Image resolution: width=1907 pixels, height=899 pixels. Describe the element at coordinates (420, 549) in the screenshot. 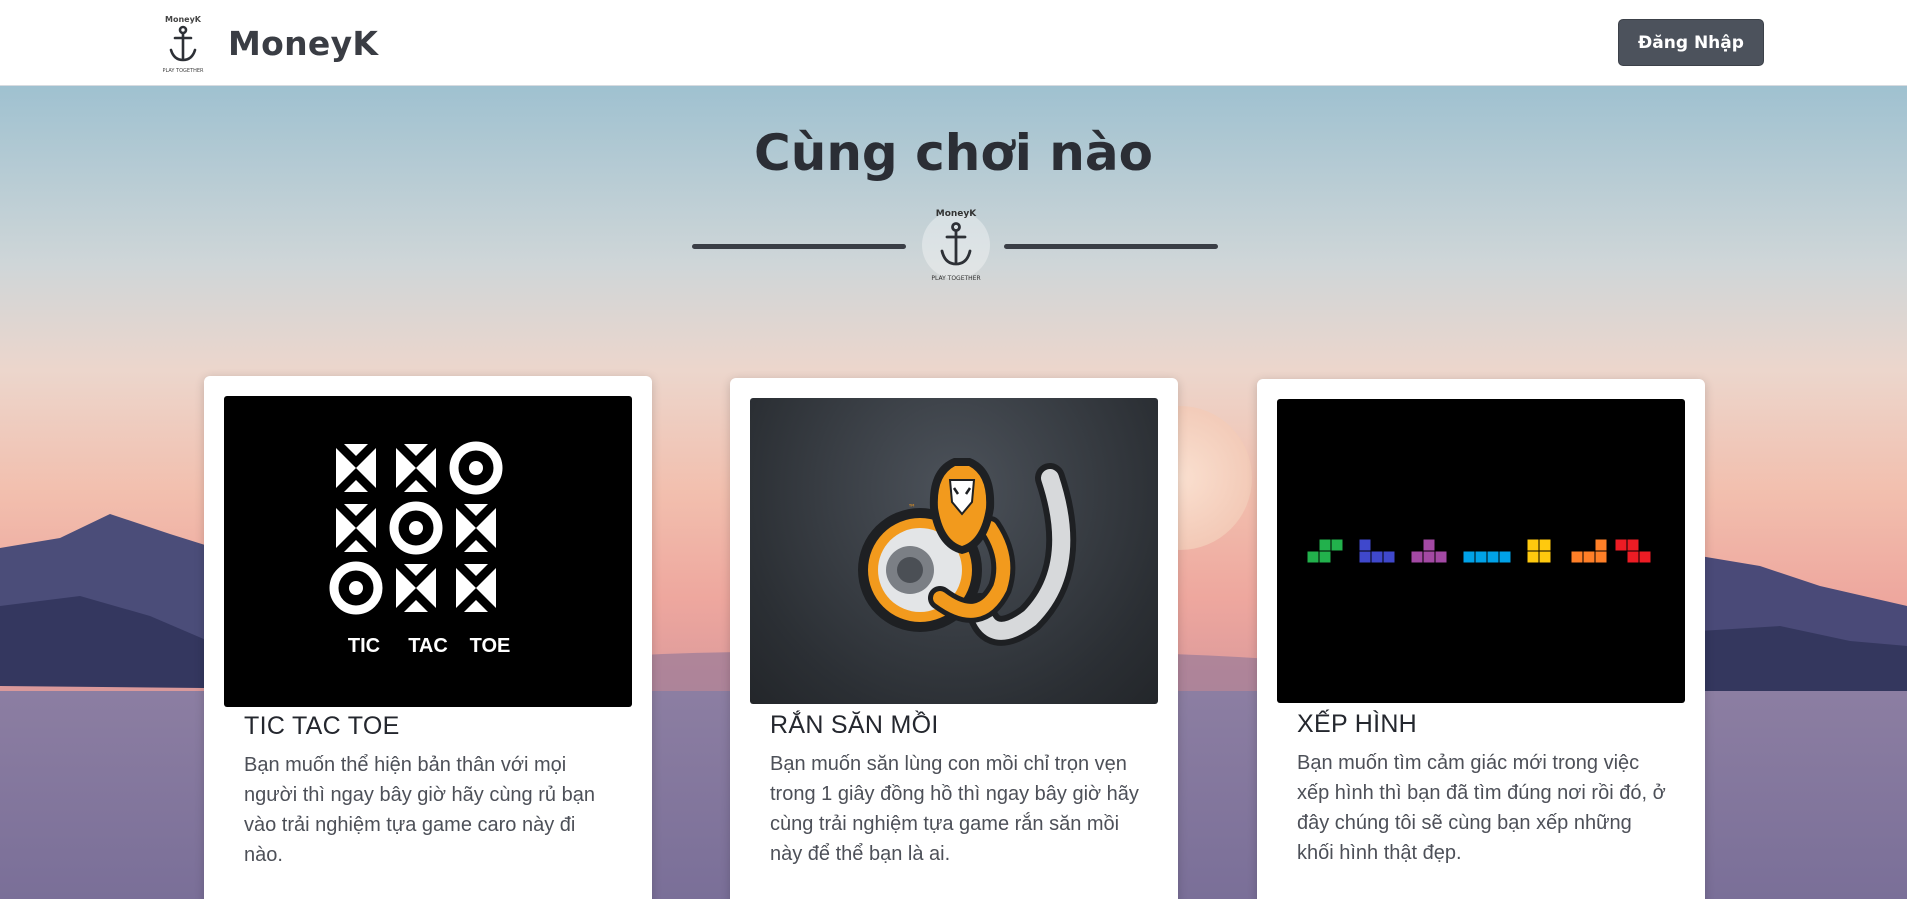

I see `tic-tac-toe-logo-icon: TIC TAC TOE` at that location.